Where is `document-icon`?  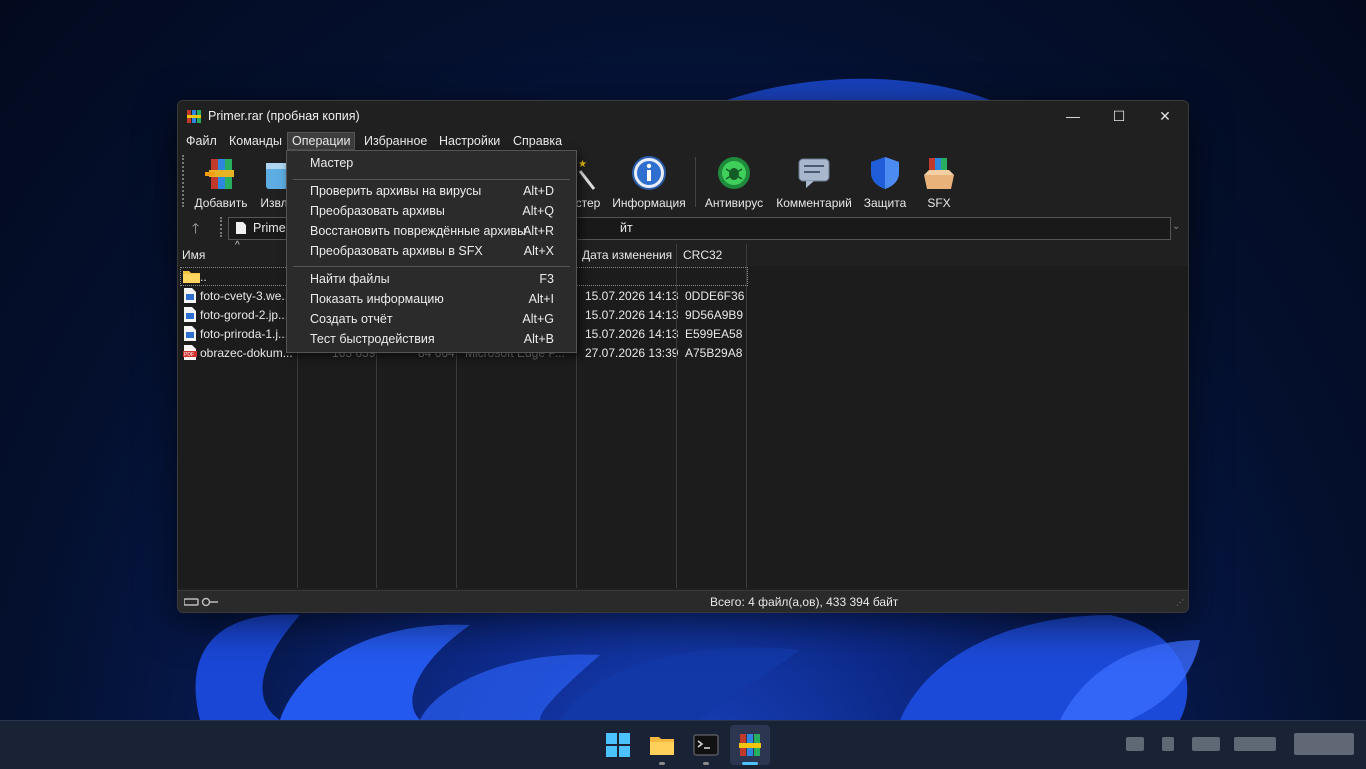 document-icon is located at coordinates (241, 228).